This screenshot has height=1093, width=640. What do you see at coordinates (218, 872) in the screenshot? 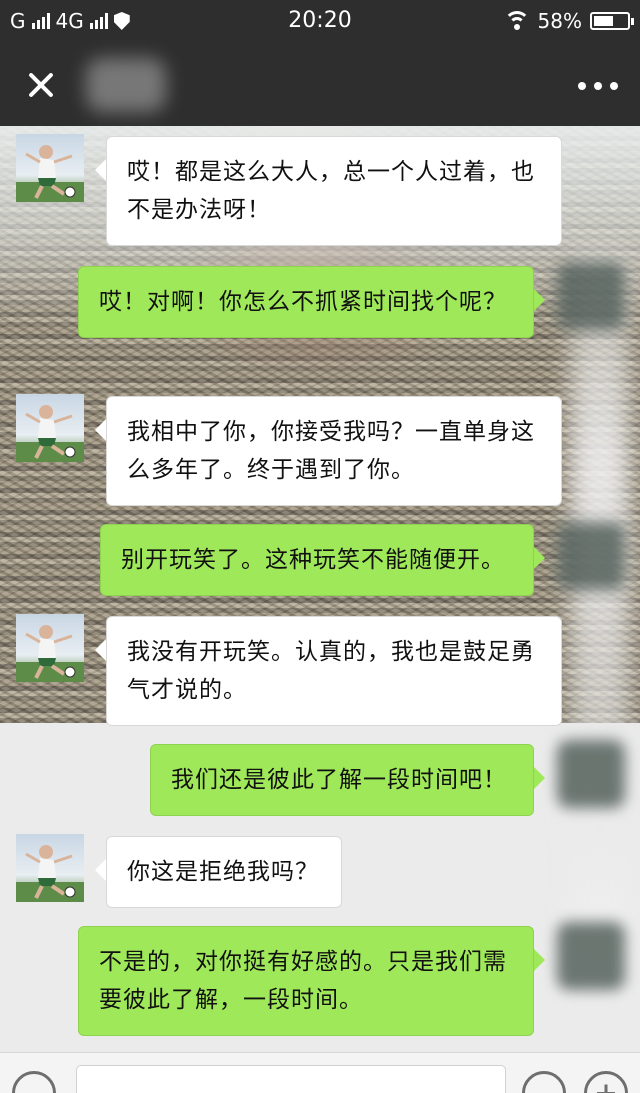
I see `message-bubble-received: 你这是拒绝我吗？` at bounding box center [218, 872].